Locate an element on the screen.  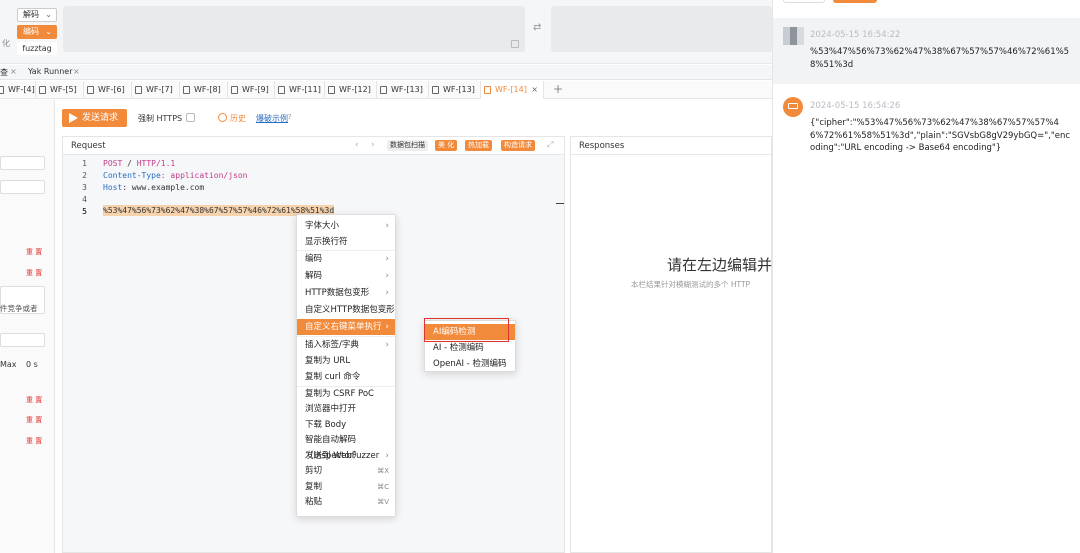
tab-wf-6: WF-[6] is located at coordinates (108, 90).